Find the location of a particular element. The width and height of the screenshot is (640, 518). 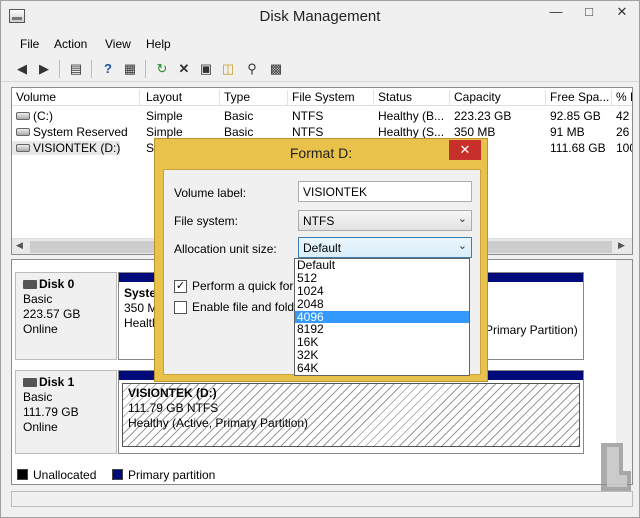

option-2048: 2048 is located at coordinates (382, 304).